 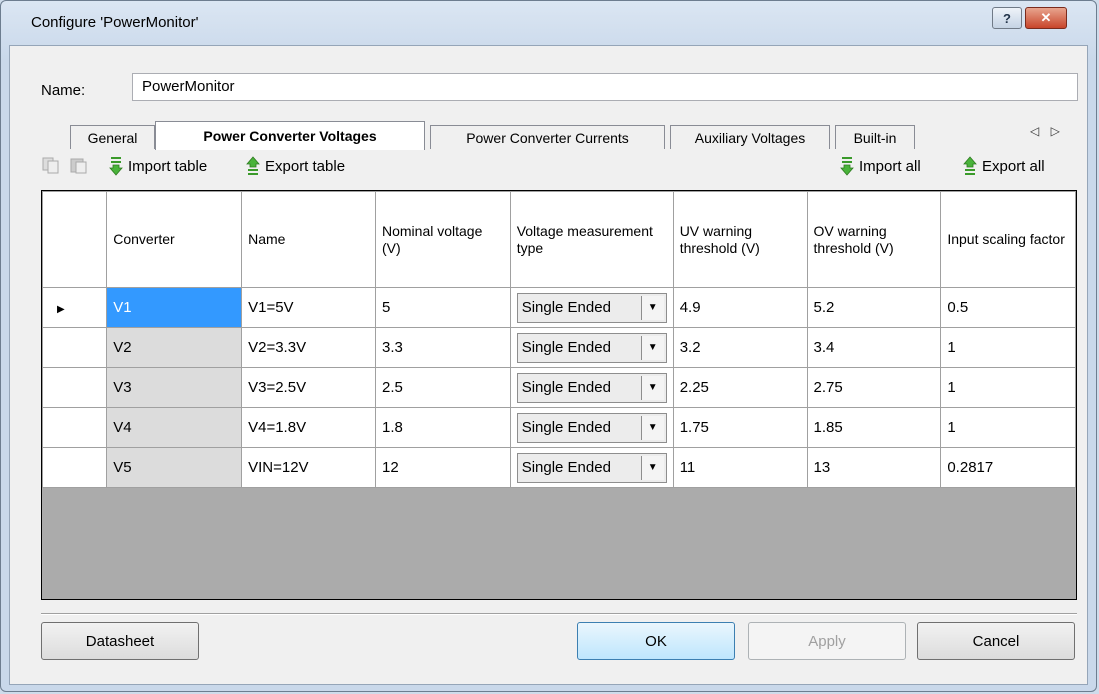 What do you see at coordinates (308, 239) in the screenshot?
I see `col-header-name: Name` at bounding box center [308, 239].